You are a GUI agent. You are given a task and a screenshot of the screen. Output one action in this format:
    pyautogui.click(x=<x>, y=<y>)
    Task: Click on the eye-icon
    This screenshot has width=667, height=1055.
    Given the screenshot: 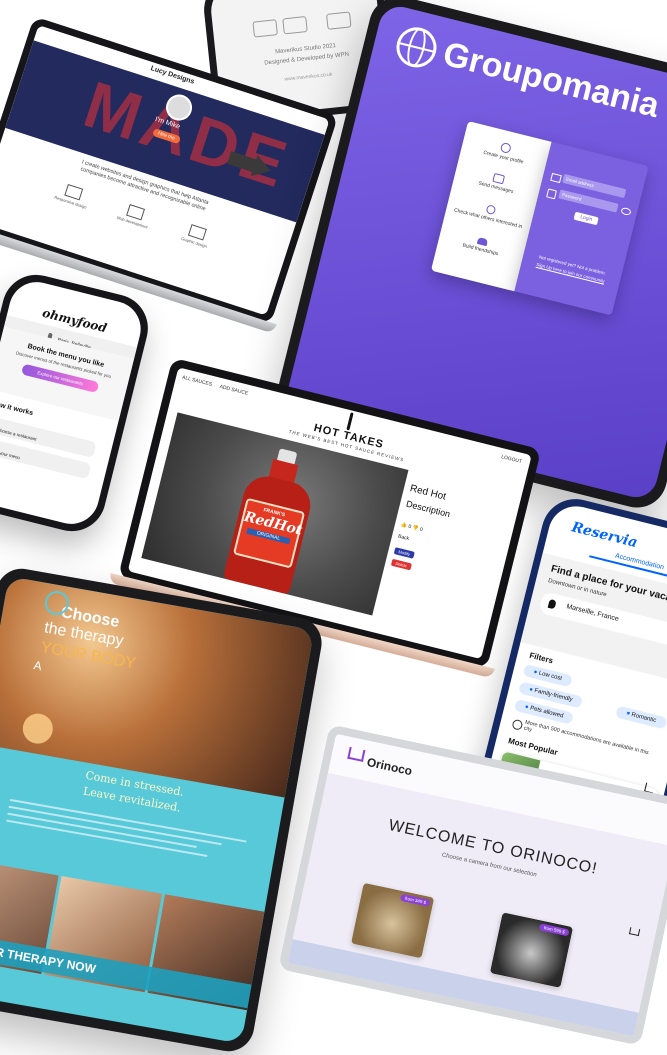 What is the action you would take?
    pyautogui.click(x=626, y=211)
    